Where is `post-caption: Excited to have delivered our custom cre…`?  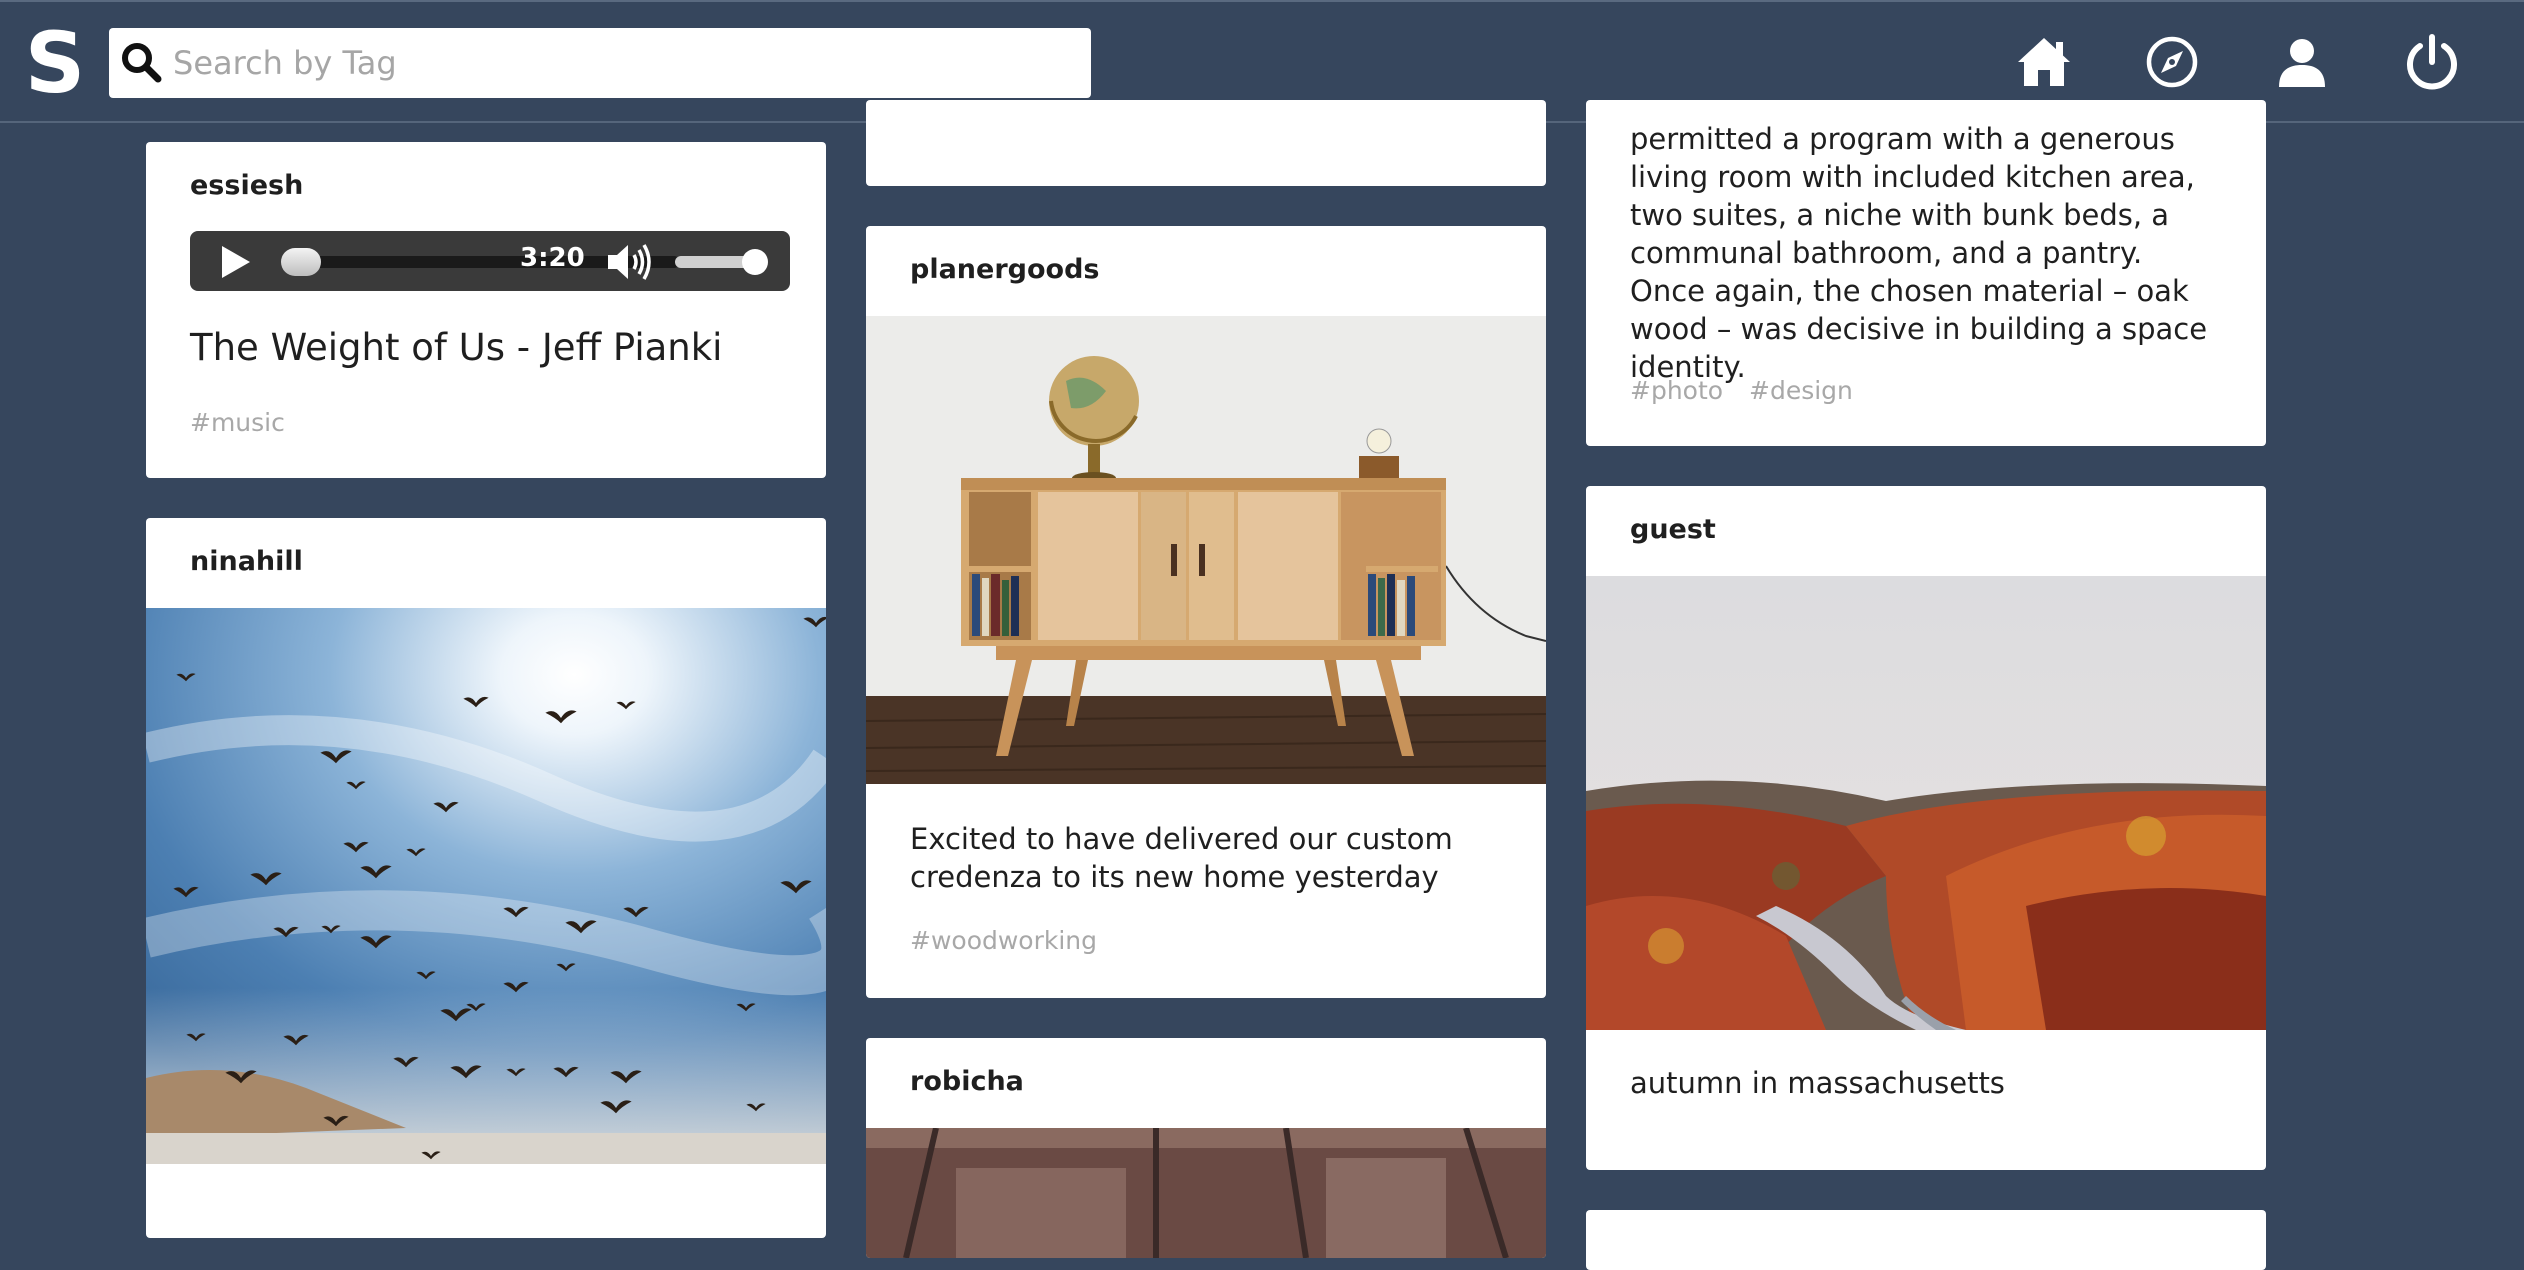 post-caption: Excited to have delivered our custom cre… is located at coordinates (1181, 858).